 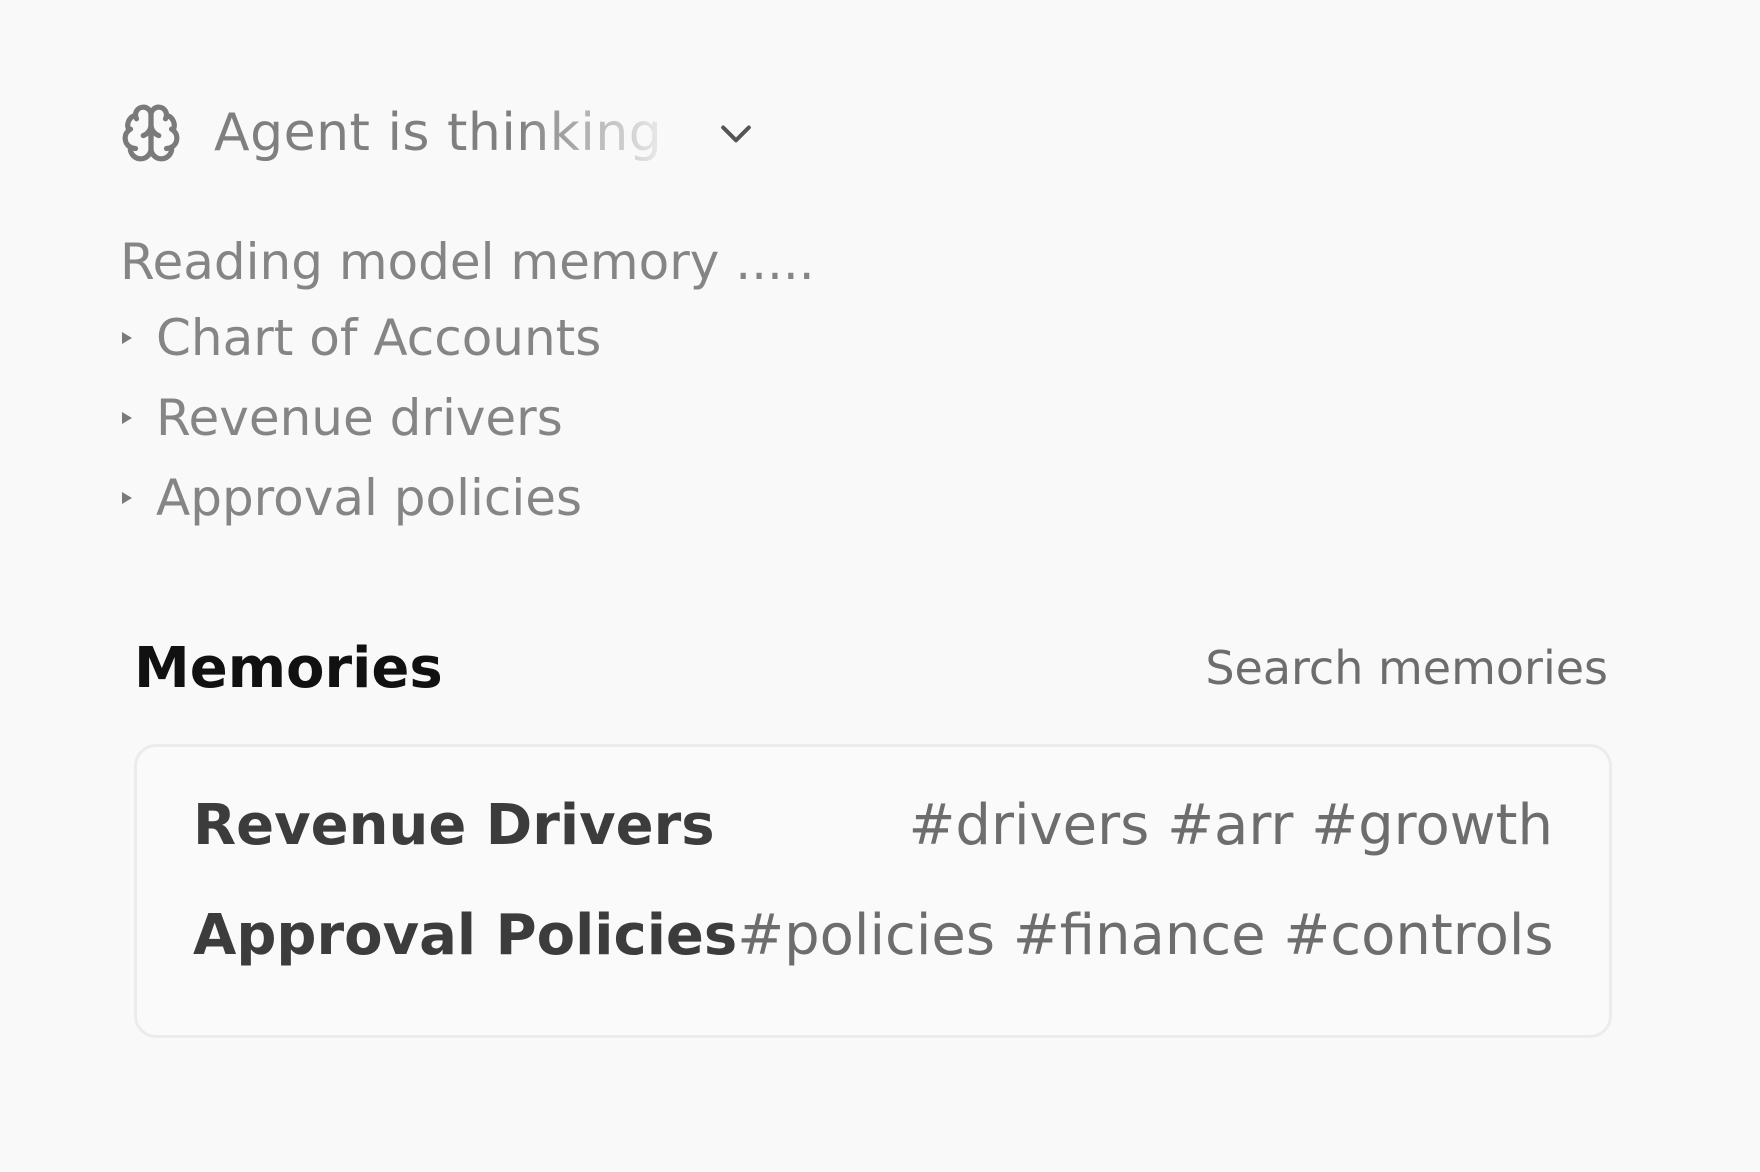 What do you see at coordinates (288, 668) in the screenshot?
I see `memories-title: Memories` at bounding box center [288, 668].